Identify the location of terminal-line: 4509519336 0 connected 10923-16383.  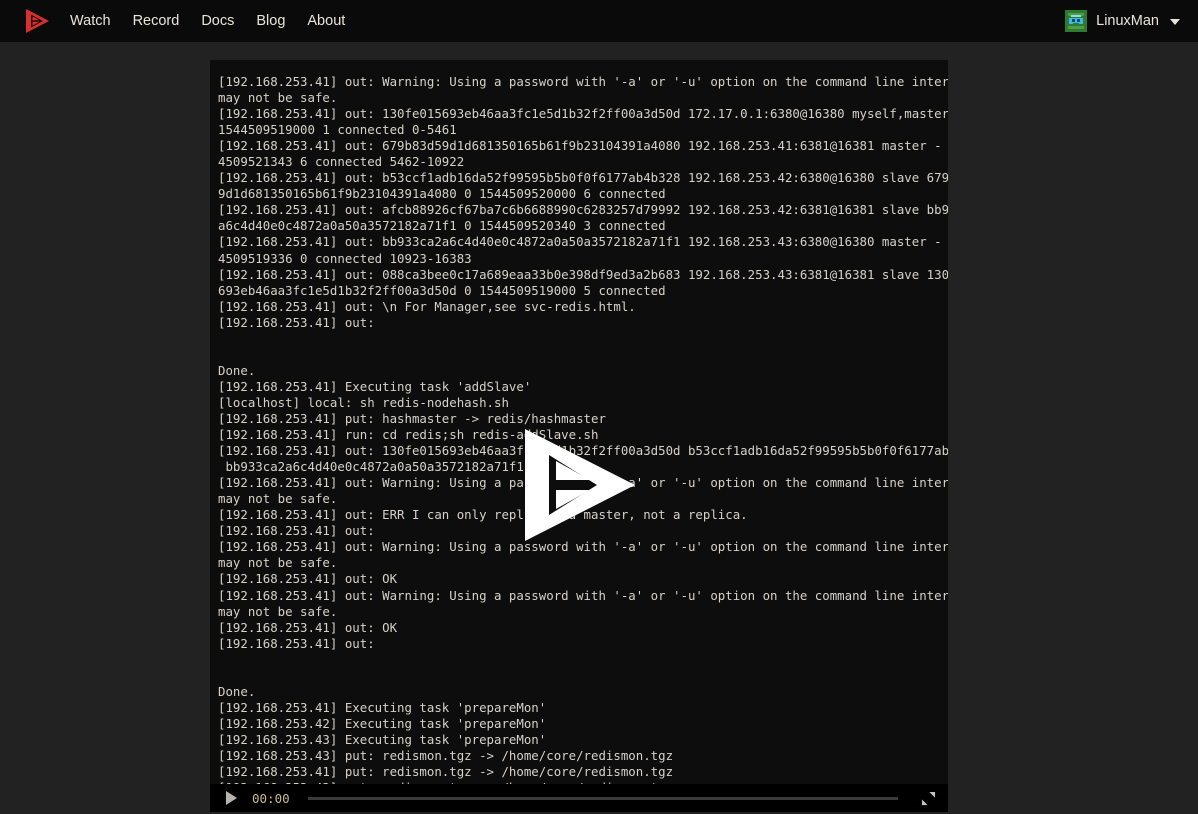
(345, 258).